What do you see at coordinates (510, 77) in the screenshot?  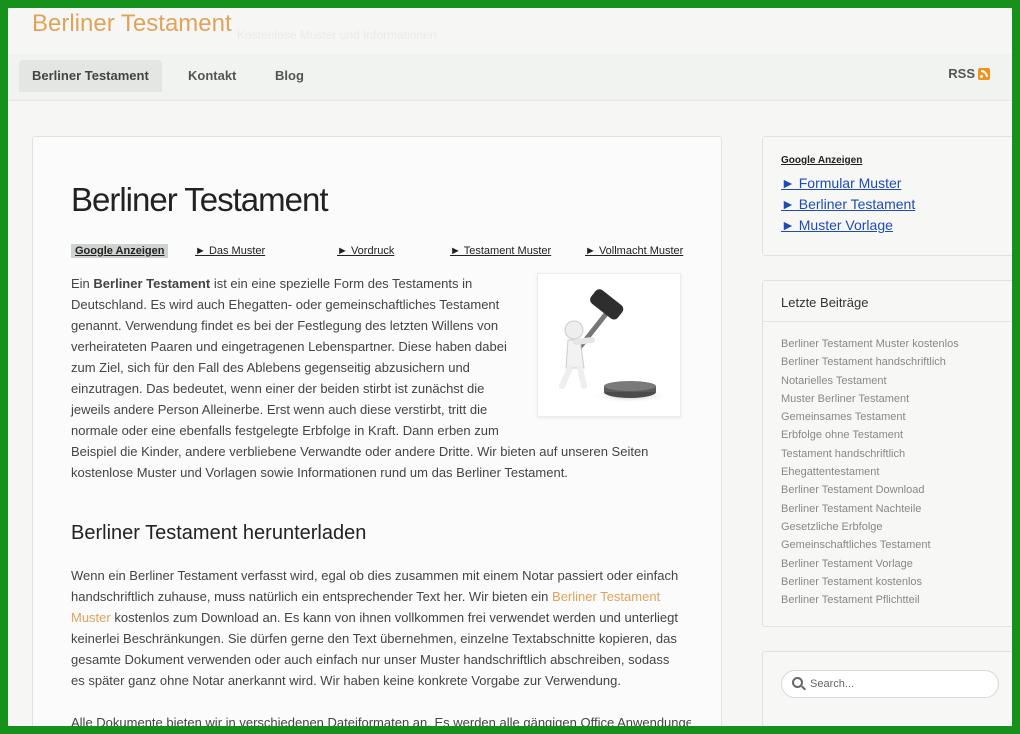 I see `main-navigation: Berliner Testament Kontakt Blog` at bounding box center [510, 77].